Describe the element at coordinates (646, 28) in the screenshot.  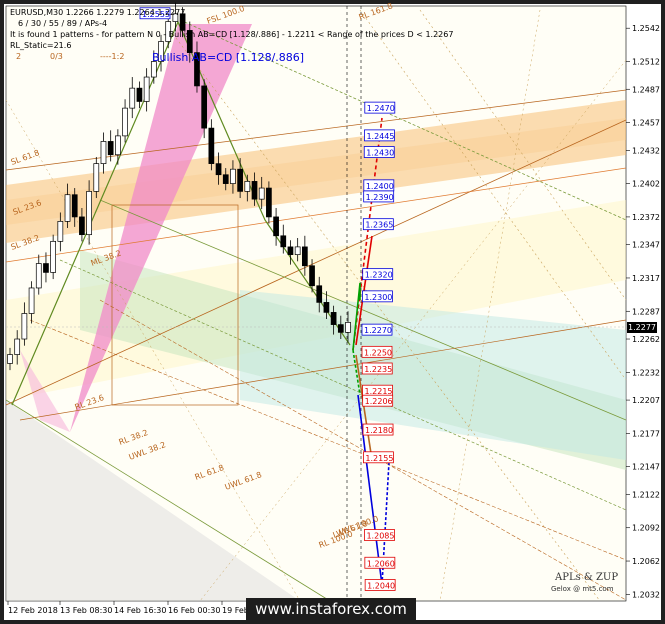
I see `y-tick-label: 1.2542` at that location.